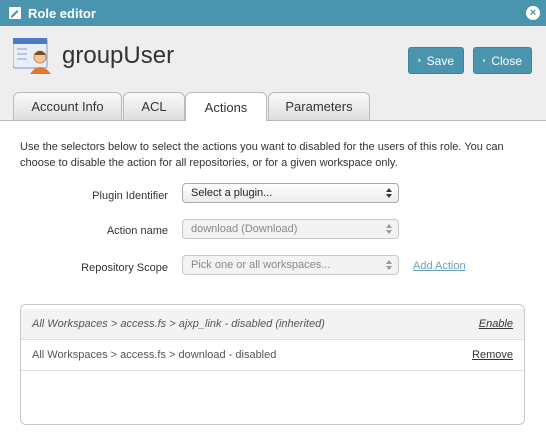 The height and width of the screenshot is (445, 546). What do you see at coordinates (273, 13) in the screenshot?
I see `window-titlebar: Role editor ×` at bounding box center [273, 13].